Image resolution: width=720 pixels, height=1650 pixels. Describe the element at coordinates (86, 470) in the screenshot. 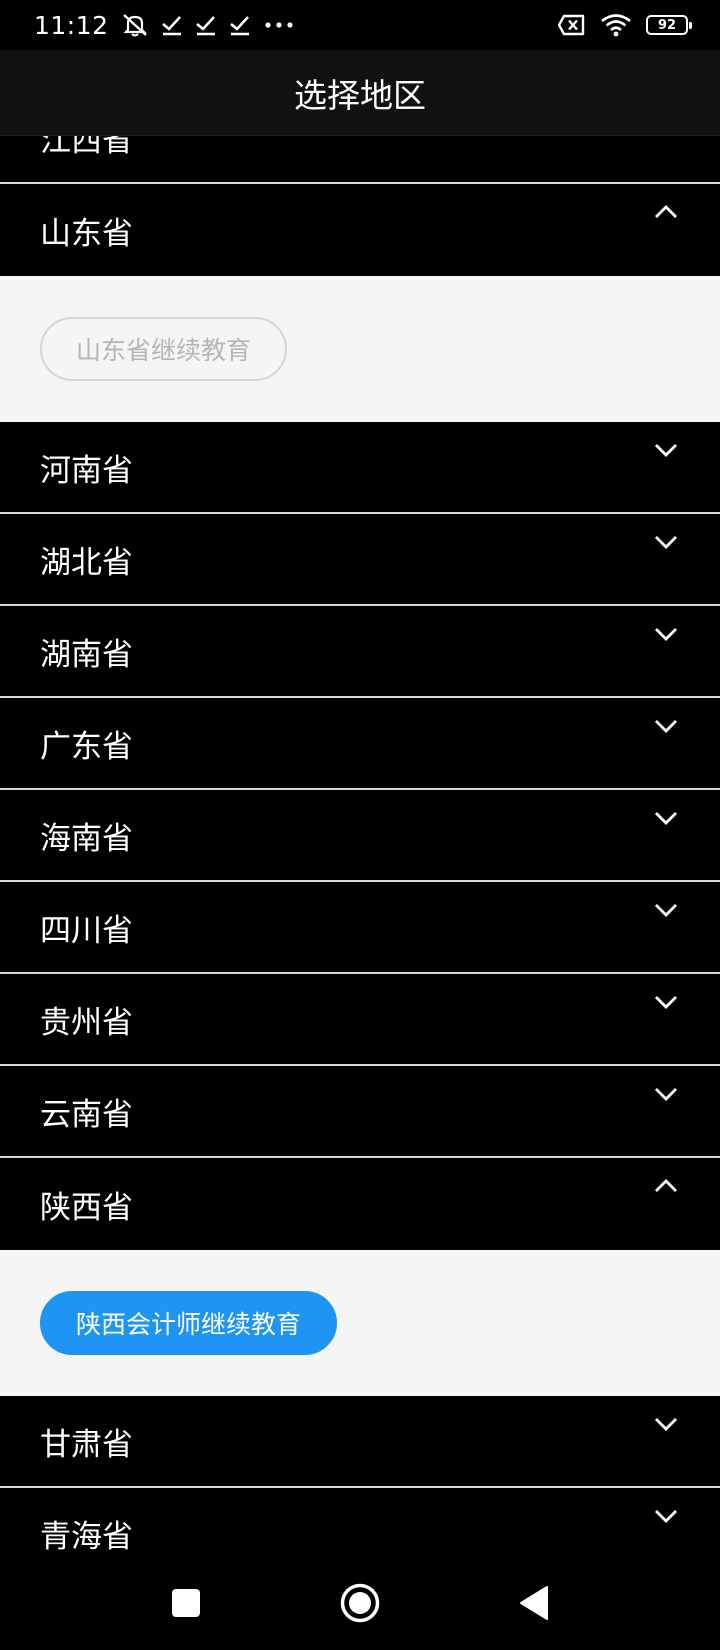

I see `province-label: 河南省` at that location.